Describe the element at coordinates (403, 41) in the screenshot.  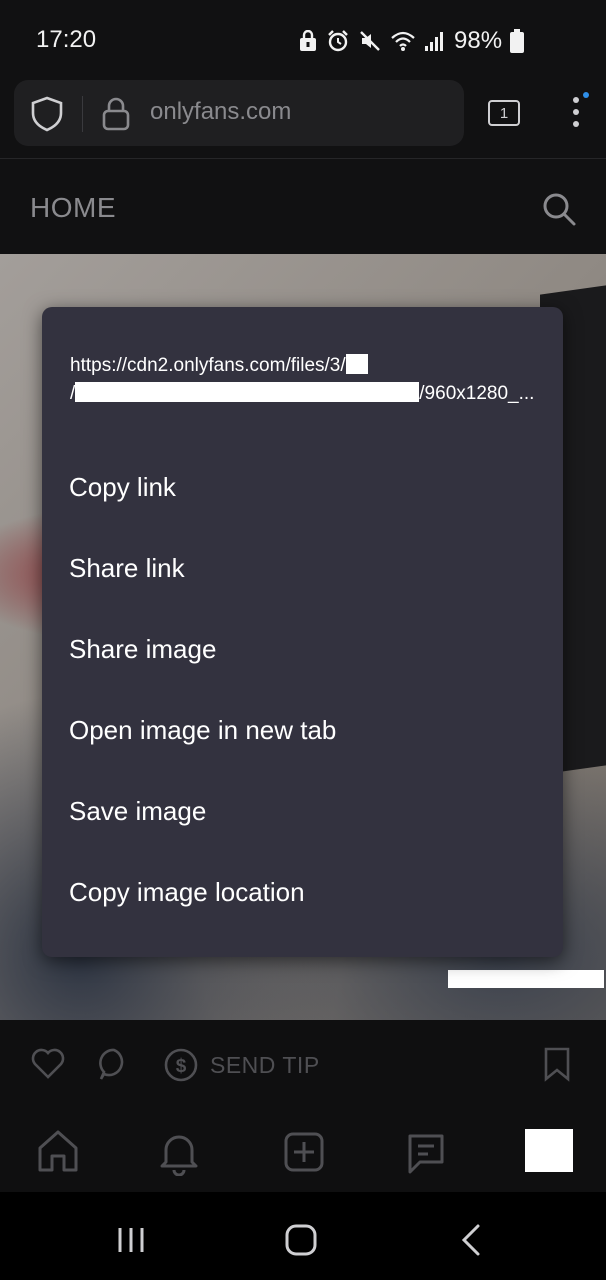
I see `wifi-icon` at that location.